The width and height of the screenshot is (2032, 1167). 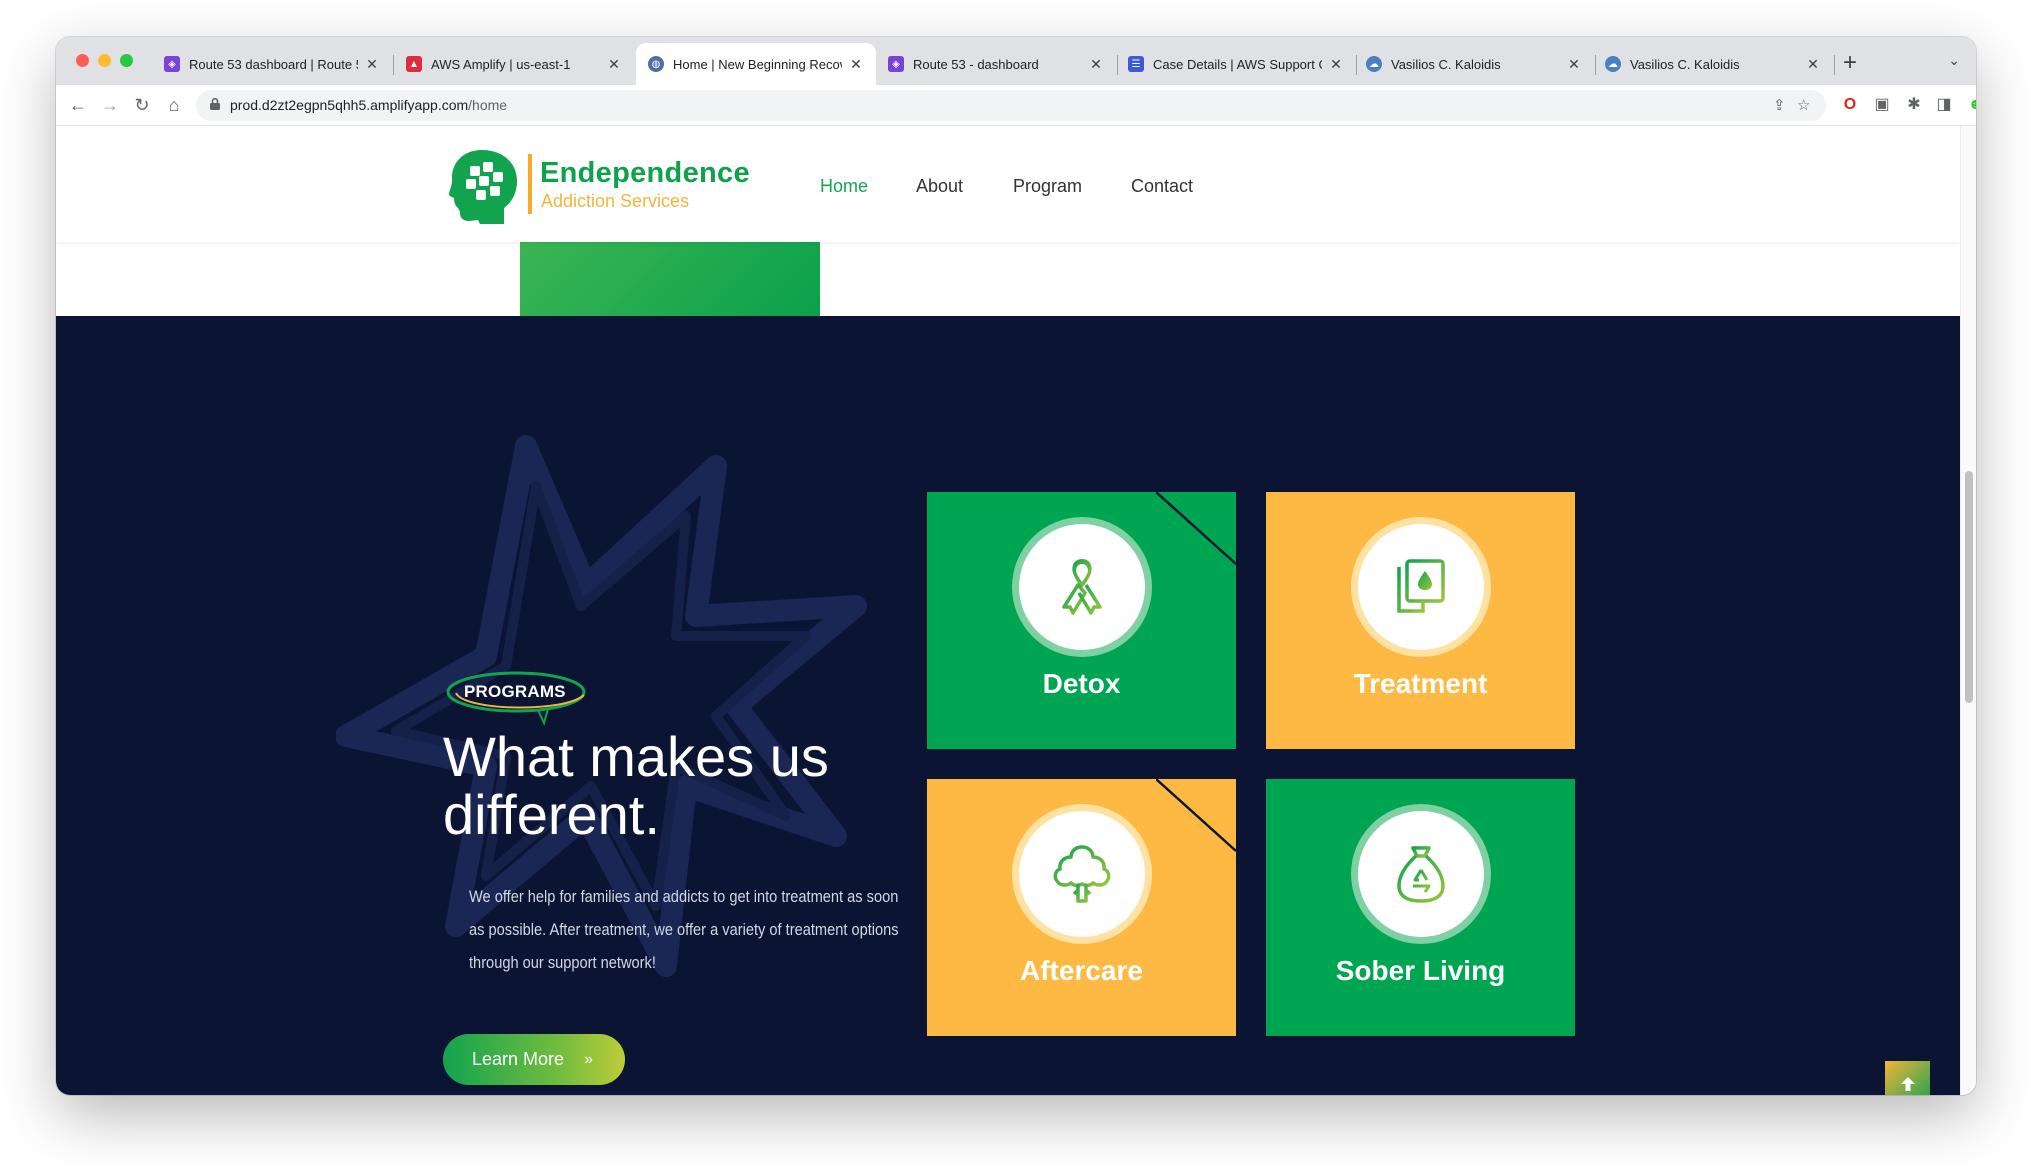 I want to click on tree-icon, so click(x=1082, y=874).